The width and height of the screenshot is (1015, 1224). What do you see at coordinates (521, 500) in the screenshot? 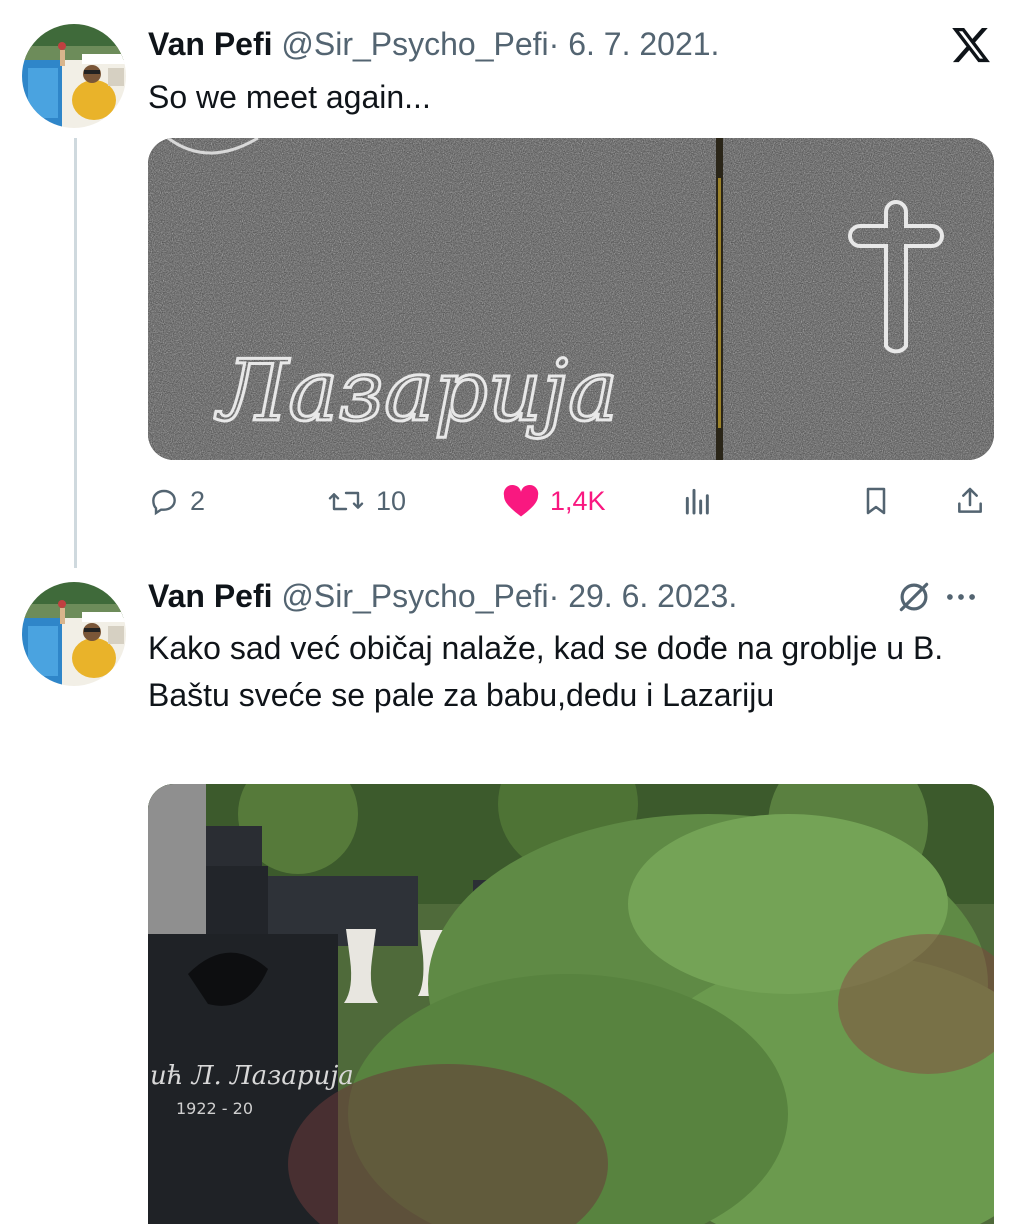
I see `heart-filled-icon` at bounding box center [521, 500].